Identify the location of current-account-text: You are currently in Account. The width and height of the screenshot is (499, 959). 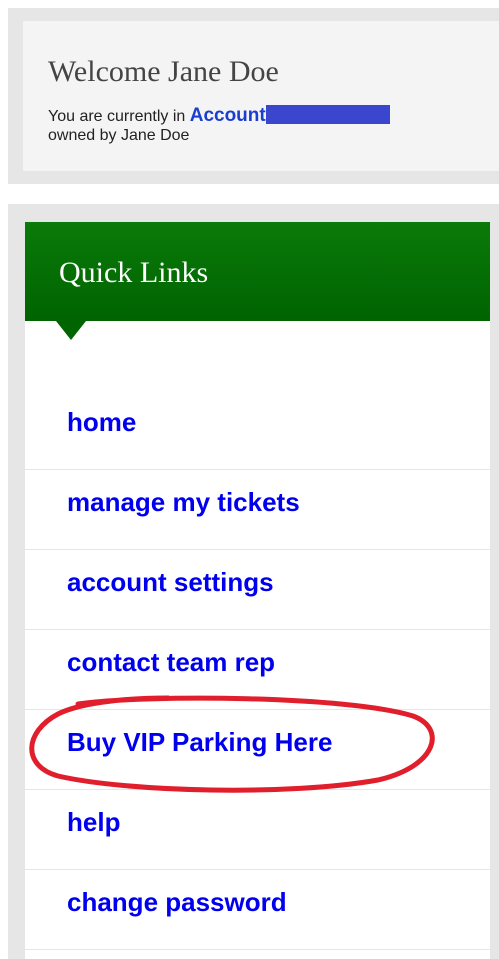
(219, 116).